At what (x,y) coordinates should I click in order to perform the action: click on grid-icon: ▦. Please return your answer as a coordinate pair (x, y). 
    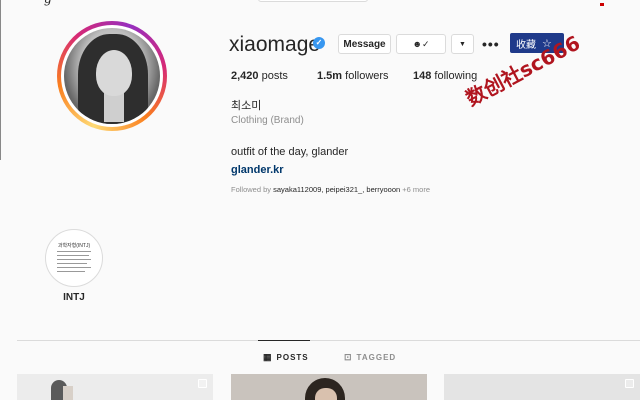
    Looking at the image, I should click on (268, 357).